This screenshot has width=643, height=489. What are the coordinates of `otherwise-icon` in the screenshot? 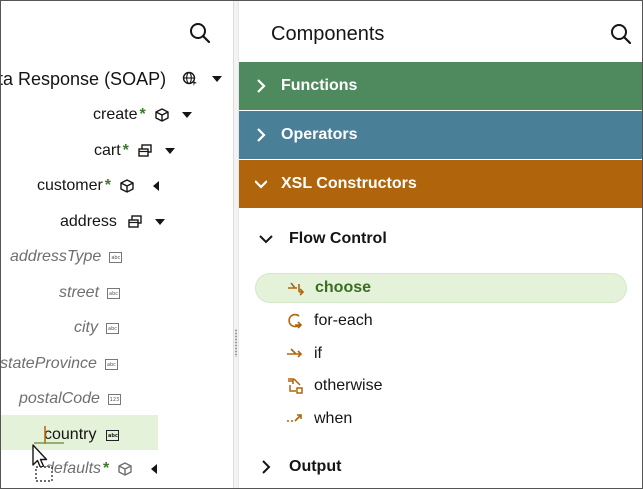 It's located at (295, 386).